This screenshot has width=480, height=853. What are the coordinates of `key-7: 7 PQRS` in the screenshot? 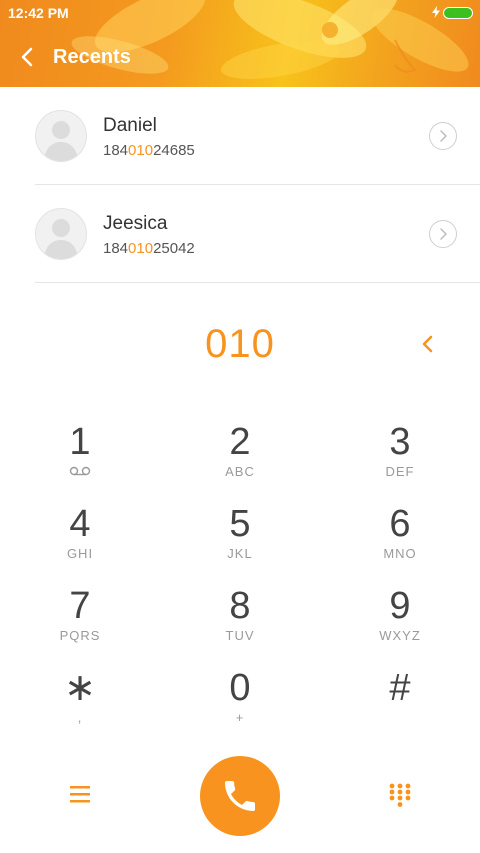 It's located at (80, 626).